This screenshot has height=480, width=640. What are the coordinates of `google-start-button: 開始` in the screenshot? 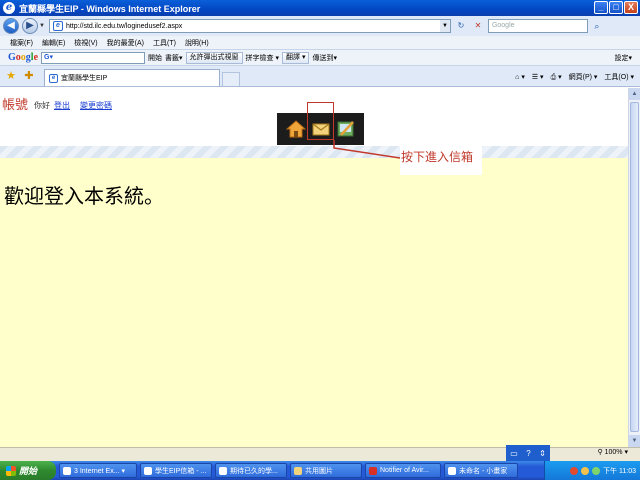 It's located at (155, 58).